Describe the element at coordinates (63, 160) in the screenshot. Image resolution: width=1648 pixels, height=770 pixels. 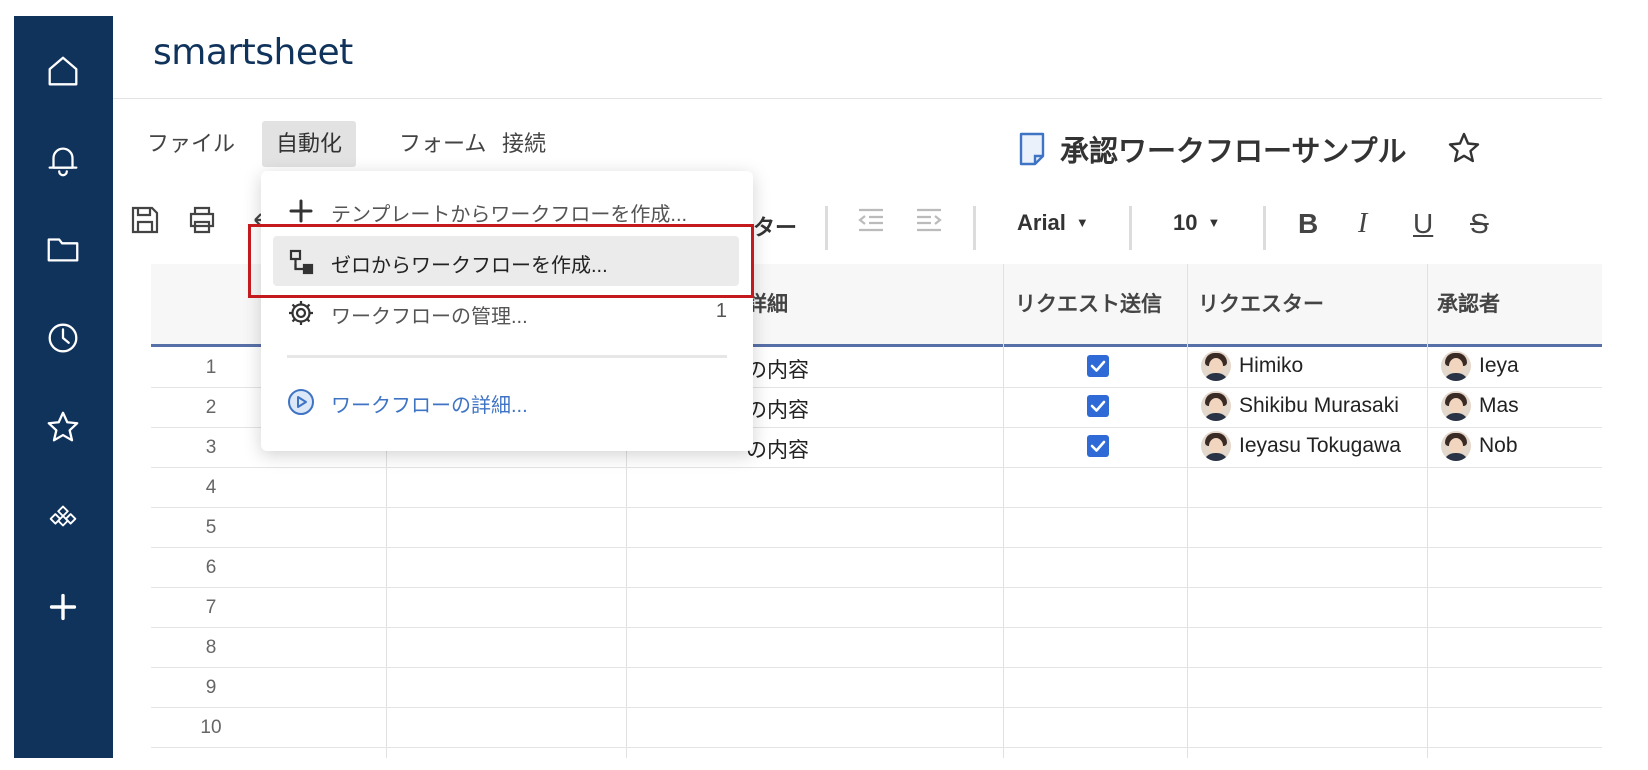
I see `bell-icon` at that location.